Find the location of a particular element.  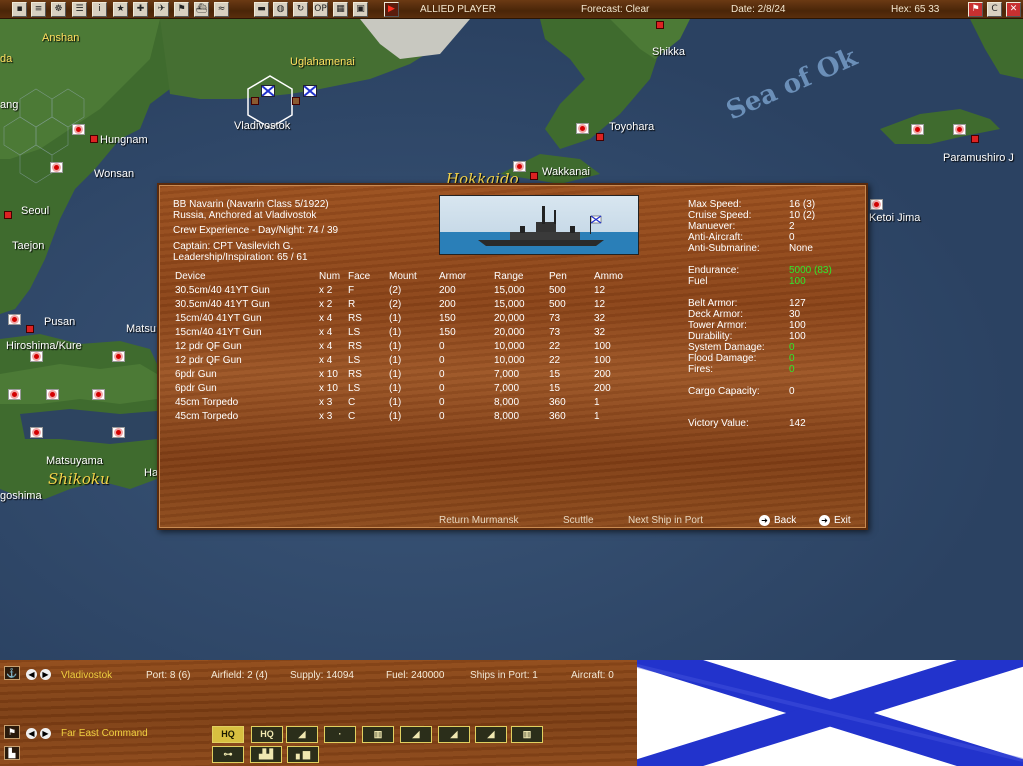

exit-button: ➜ Exit is located at coordinates (835, 520).